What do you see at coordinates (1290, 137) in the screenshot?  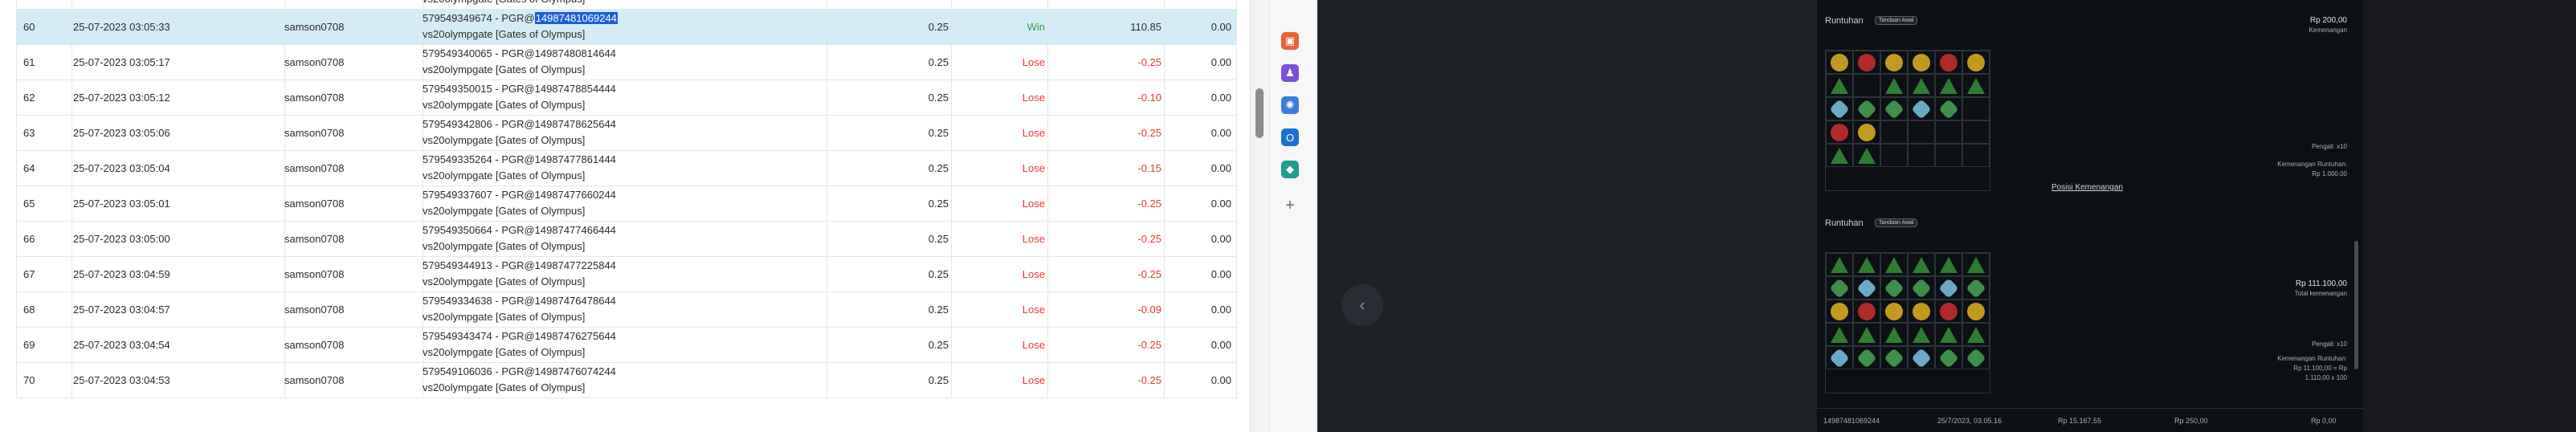 I see `outlook-icon: O` at bounding box center [1290, 137].